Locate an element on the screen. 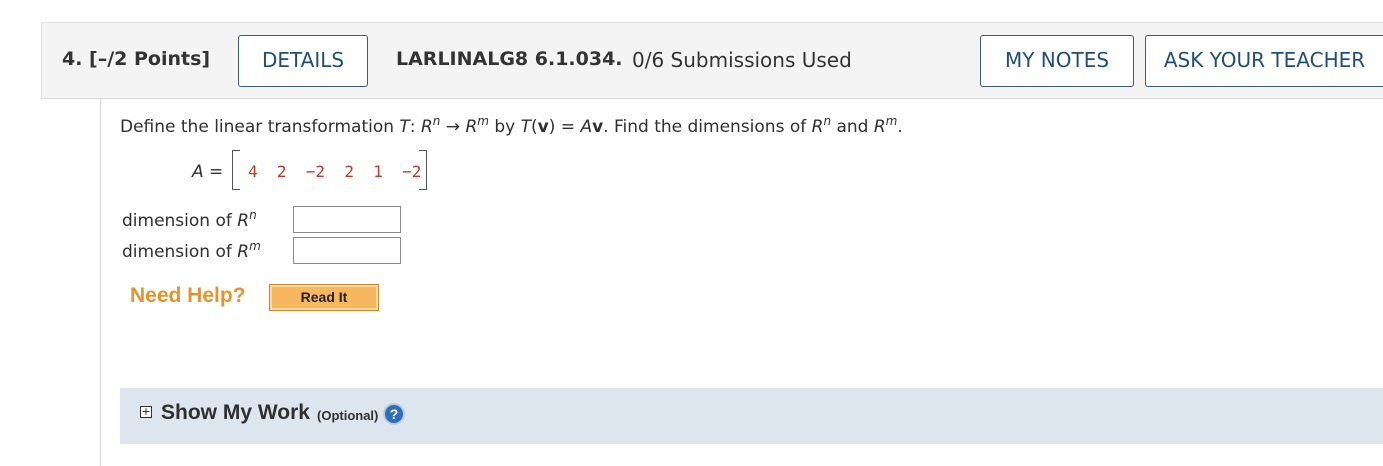  prompt-by: by is located at coordinates (504, 127).